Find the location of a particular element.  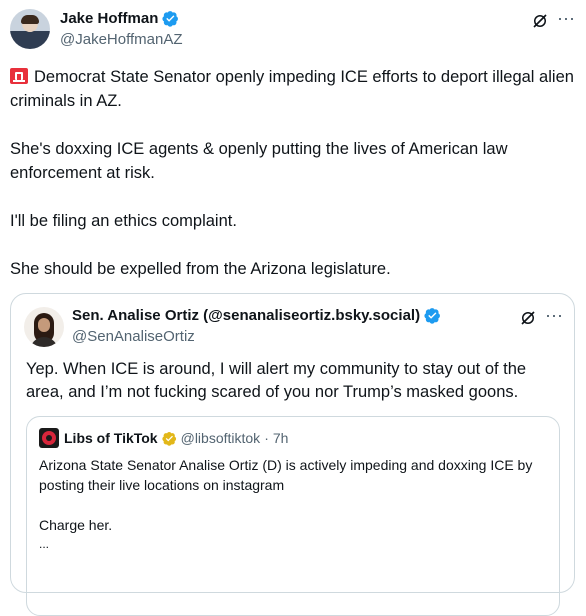

author-handle: @JakeHoffmanAZ is located at coordinates (121, 39).